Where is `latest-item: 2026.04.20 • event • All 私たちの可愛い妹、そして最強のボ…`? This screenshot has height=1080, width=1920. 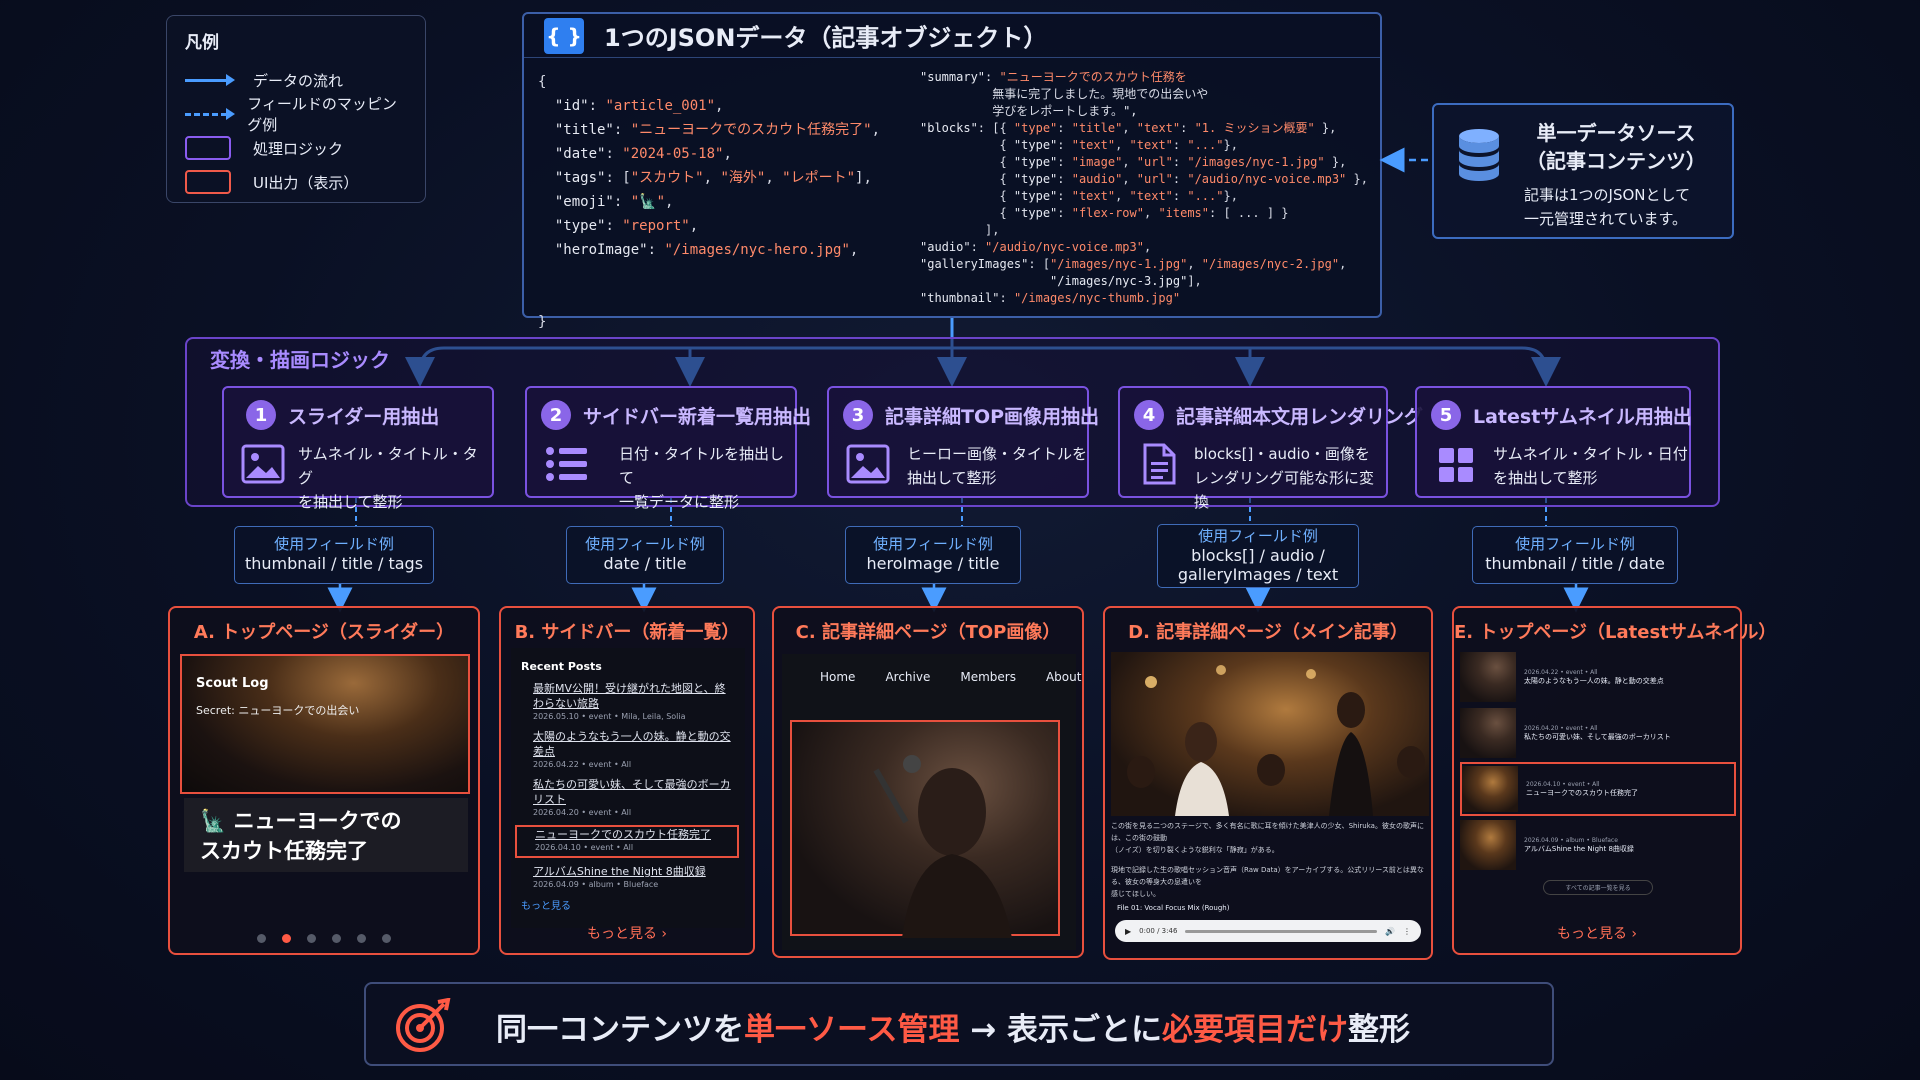 latest-item: 2026.04.20 • event • All 私たちの可愛い妹、そして最強のボ… is located at coordinates (1598, 733).